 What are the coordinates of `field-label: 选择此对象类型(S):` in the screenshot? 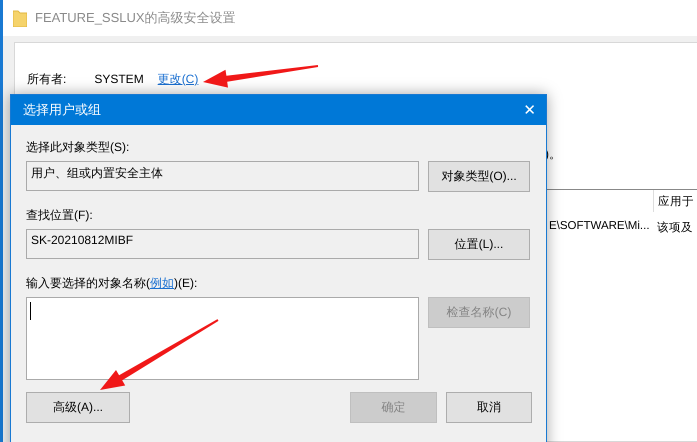 It's located at (78, 147).